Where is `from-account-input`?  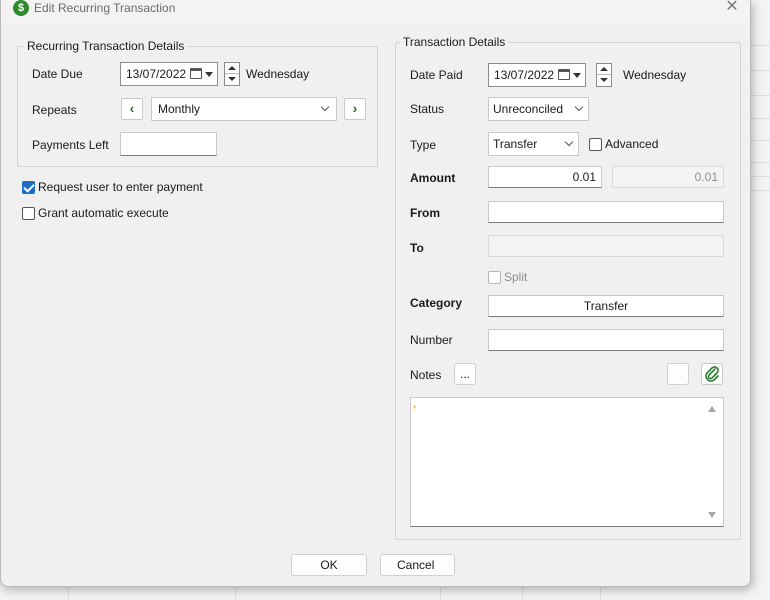
from-account-input is located at coordinates (606, 212).